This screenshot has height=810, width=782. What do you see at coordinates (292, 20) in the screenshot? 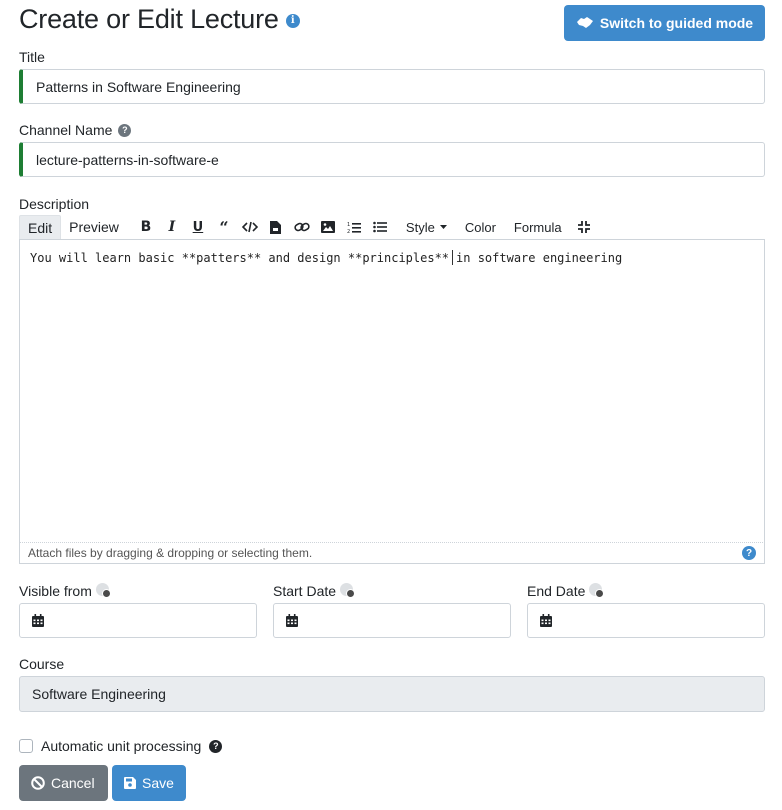
I see `info-icon: i` at bounding box center [292, 20].